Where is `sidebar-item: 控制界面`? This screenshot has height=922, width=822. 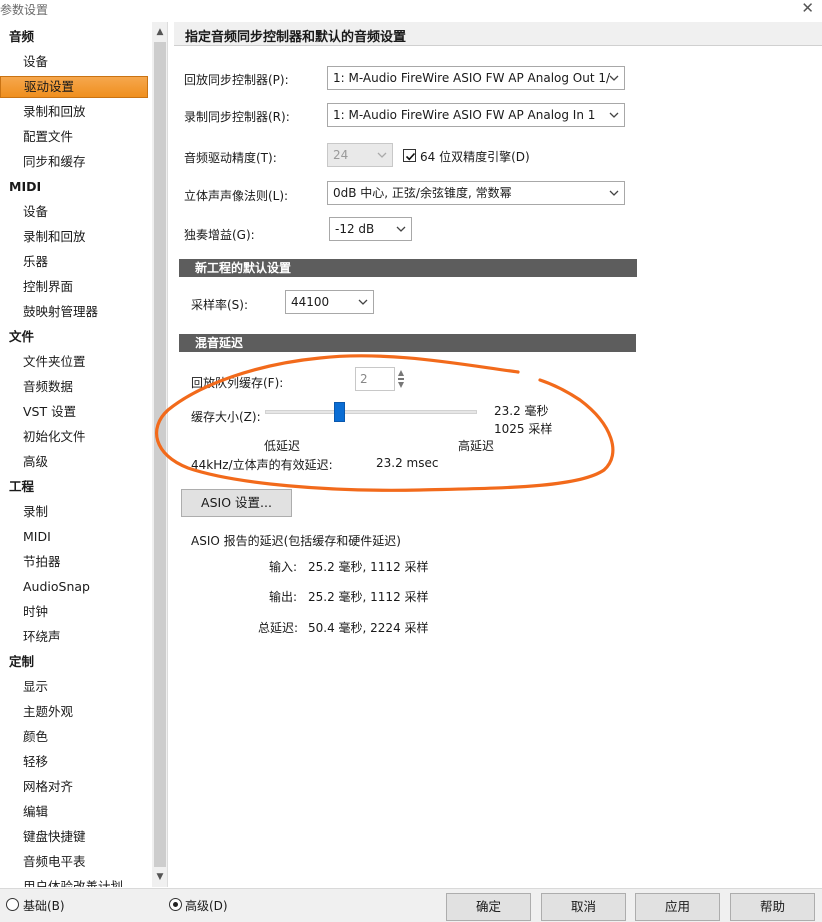 sidebar-item: 控制界面 is located at coordinates (48, 287).